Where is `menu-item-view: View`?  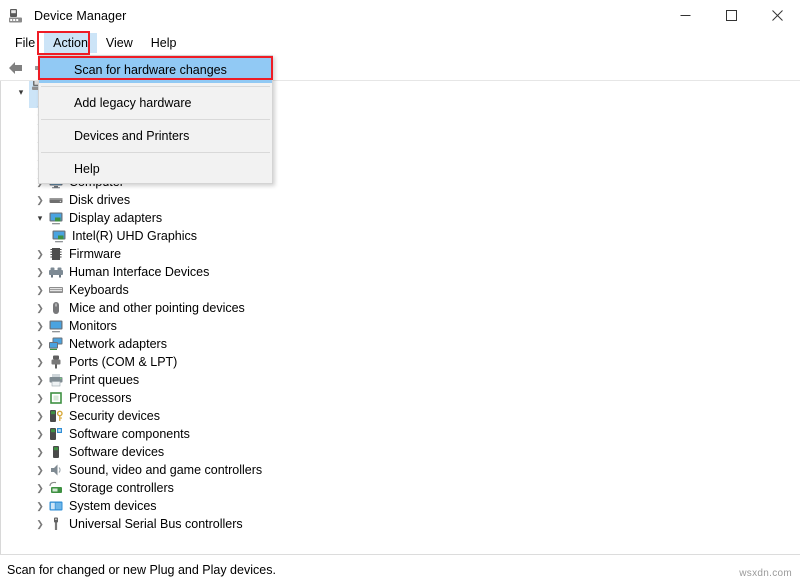
menu-item-view: View is located at coordinates (119, 43).